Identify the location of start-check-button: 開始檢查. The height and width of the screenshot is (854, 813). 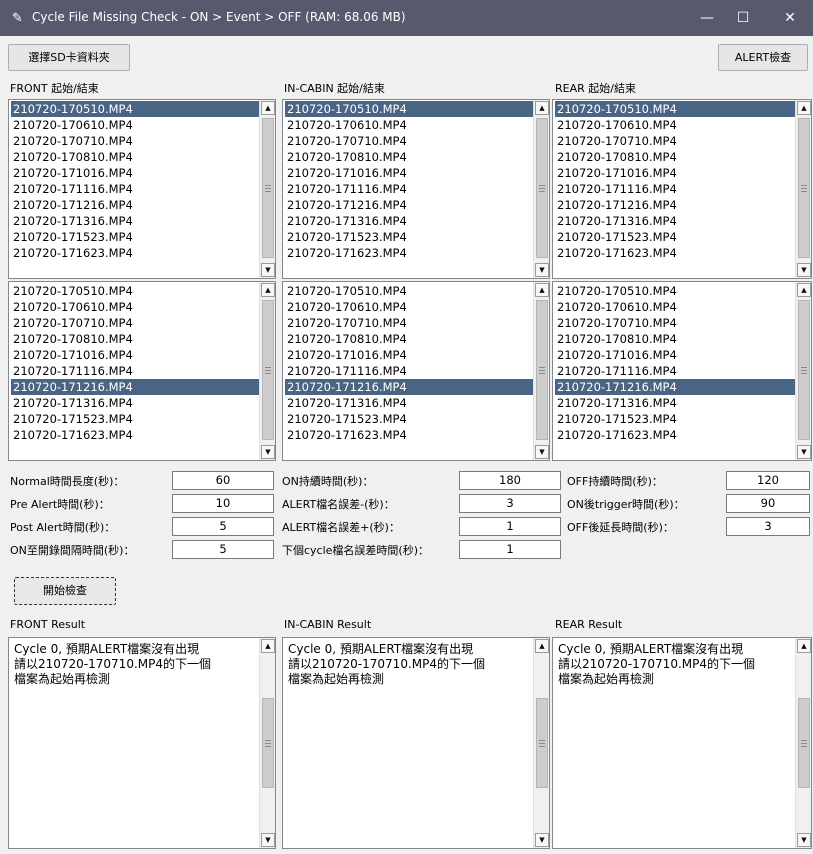
(65, 591).